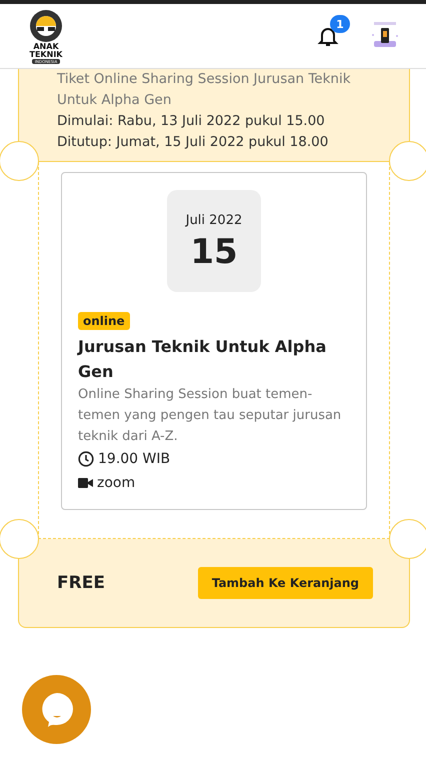  What do you see at coordinates (193, 142) in the screenshot?
I see `end-date: Ditutup: Jumat, 15 Juli 2022 pukul 18.00` at bounding box center [193, 142].